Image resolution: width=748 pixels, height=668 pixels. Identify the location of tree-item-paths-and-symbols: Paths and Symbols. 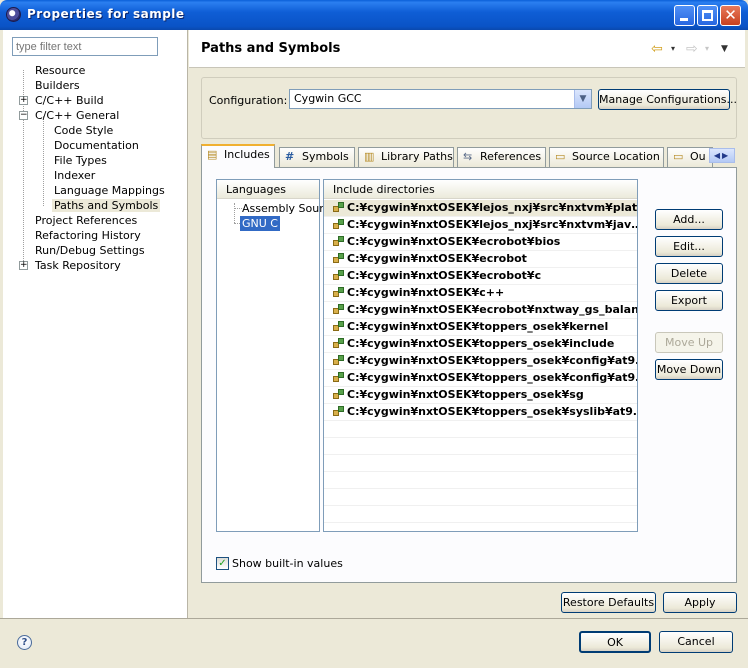
(106, 205).